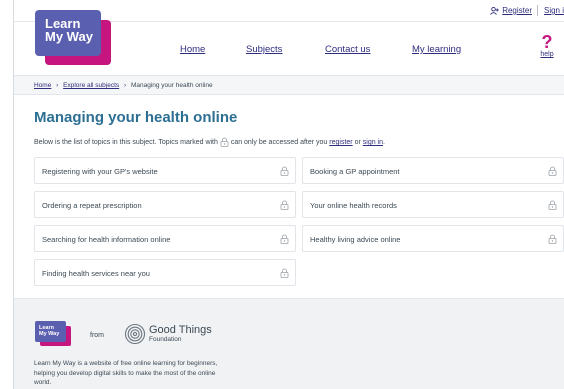 This screenshot has width=564, height=389. What do you see at coordinates (355, 239) in the screenshot?
I see `topic-title: Healthy living advice online` at bounding box center [355, 239].